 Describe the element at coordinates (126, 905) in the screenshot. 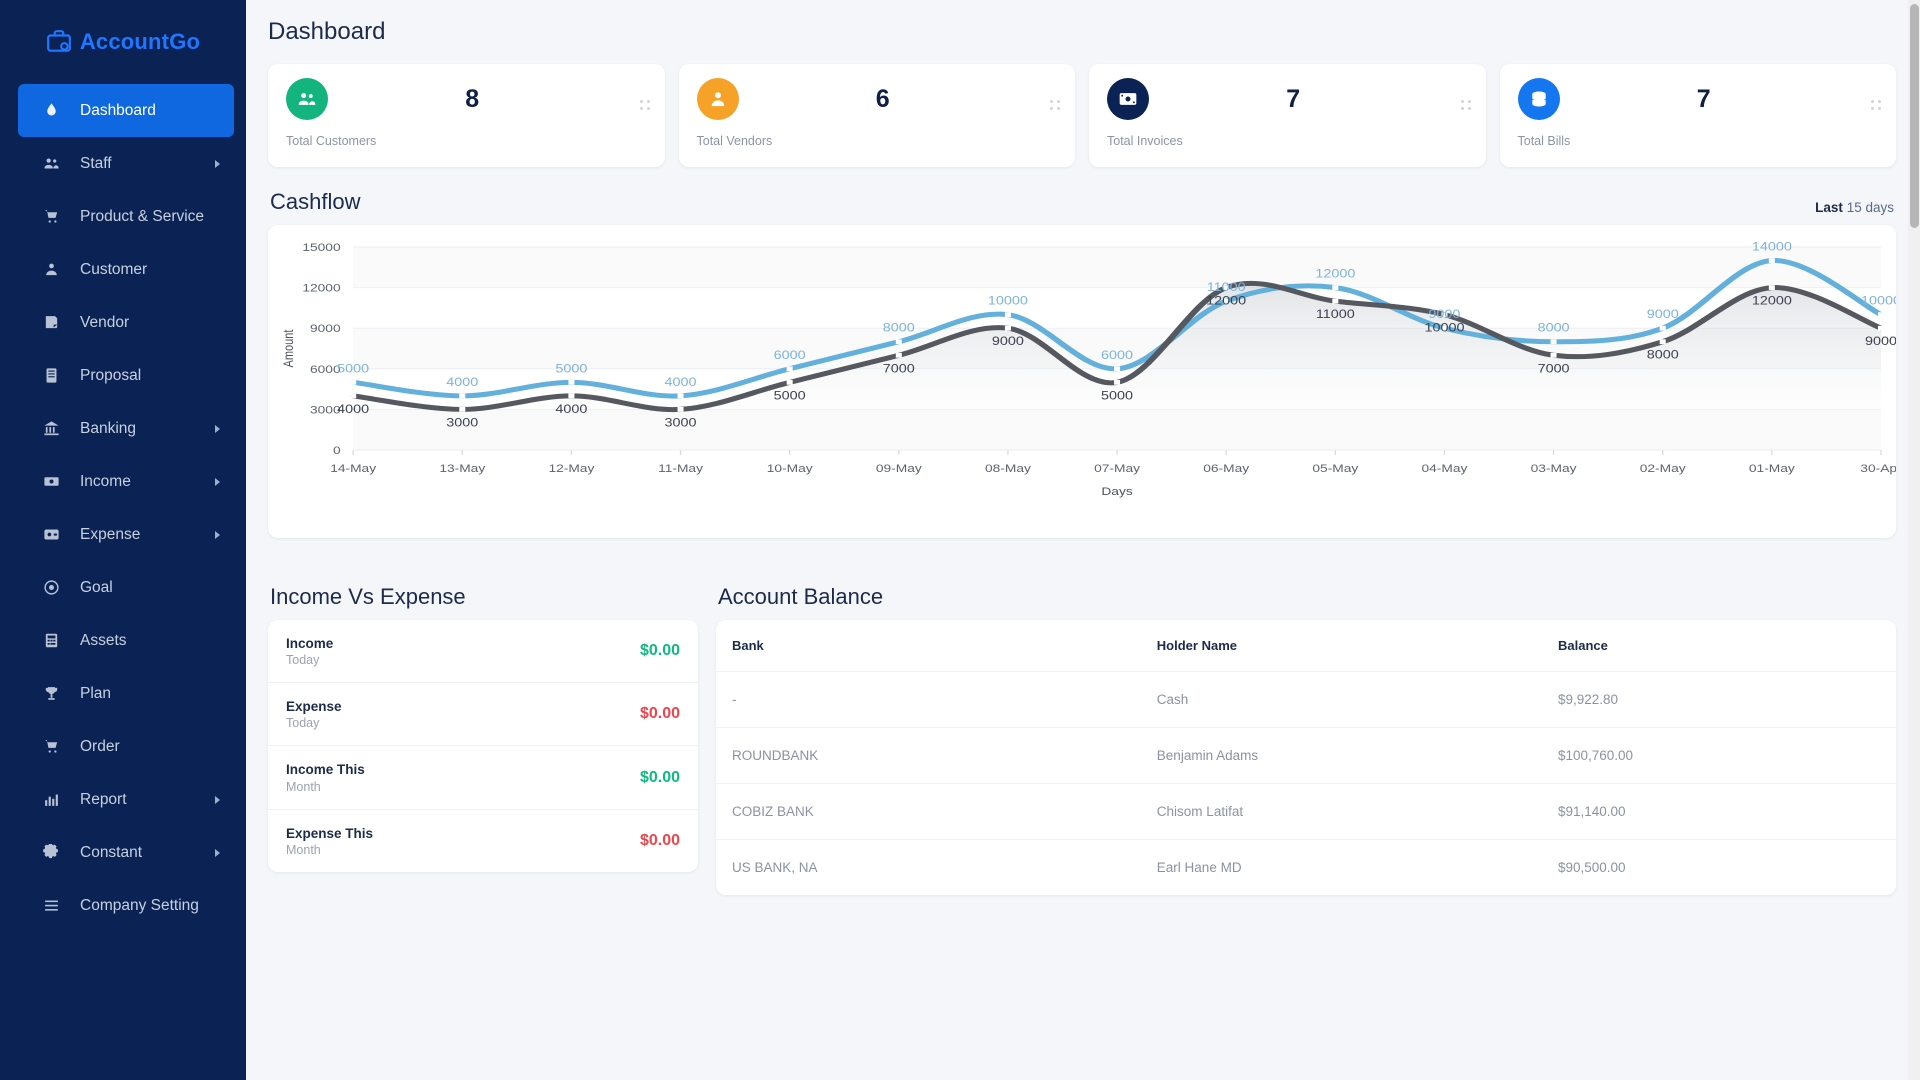

I see `sidebar-item-company-setting: Company Setting` at that location.